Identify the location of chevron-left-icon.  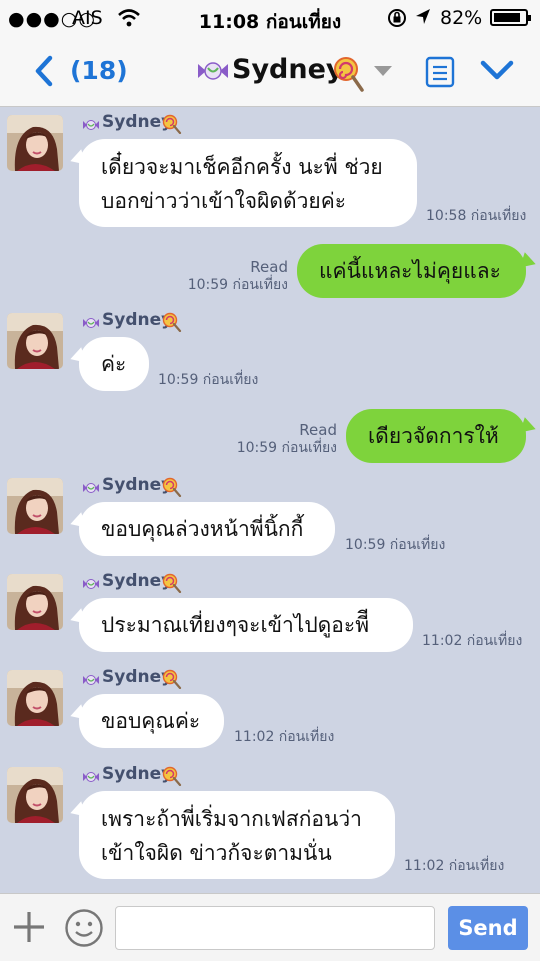
(44, 71).